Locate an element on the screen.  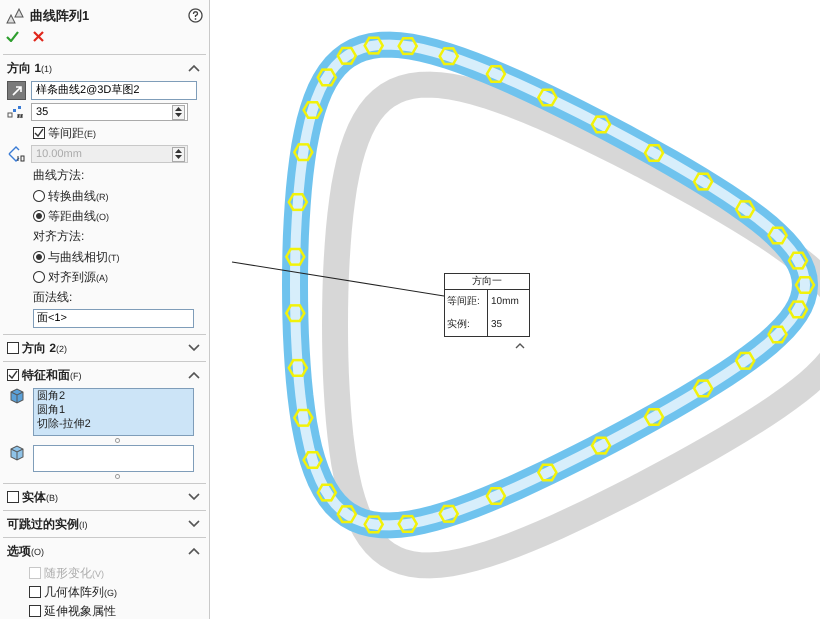
radio-label: 对齐到源(A) is located at coordinates (78, 277).